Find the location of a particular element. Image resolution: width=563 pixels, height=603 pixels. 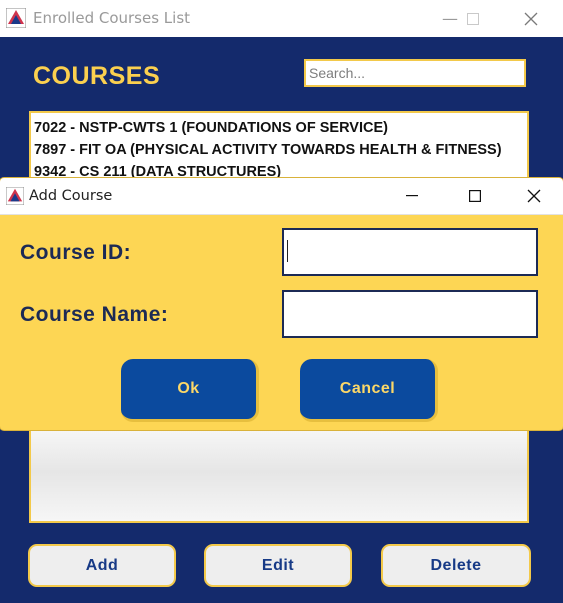

dialog-titlebar: Add Course is located at coordinates (281, 196).